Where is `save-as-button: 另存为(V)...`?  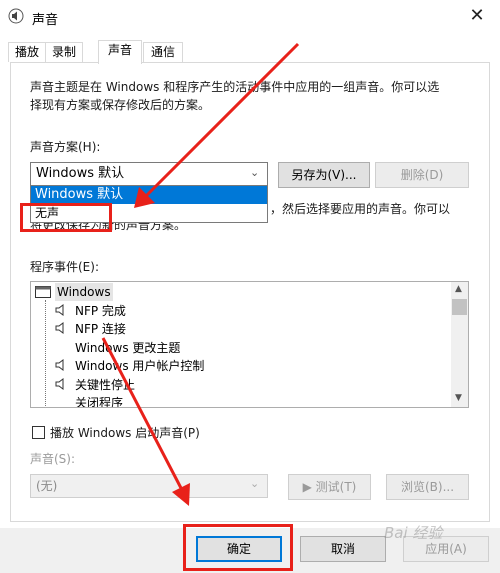
save-as-button: 另存为(V)... is located at coordinates (324, 175).